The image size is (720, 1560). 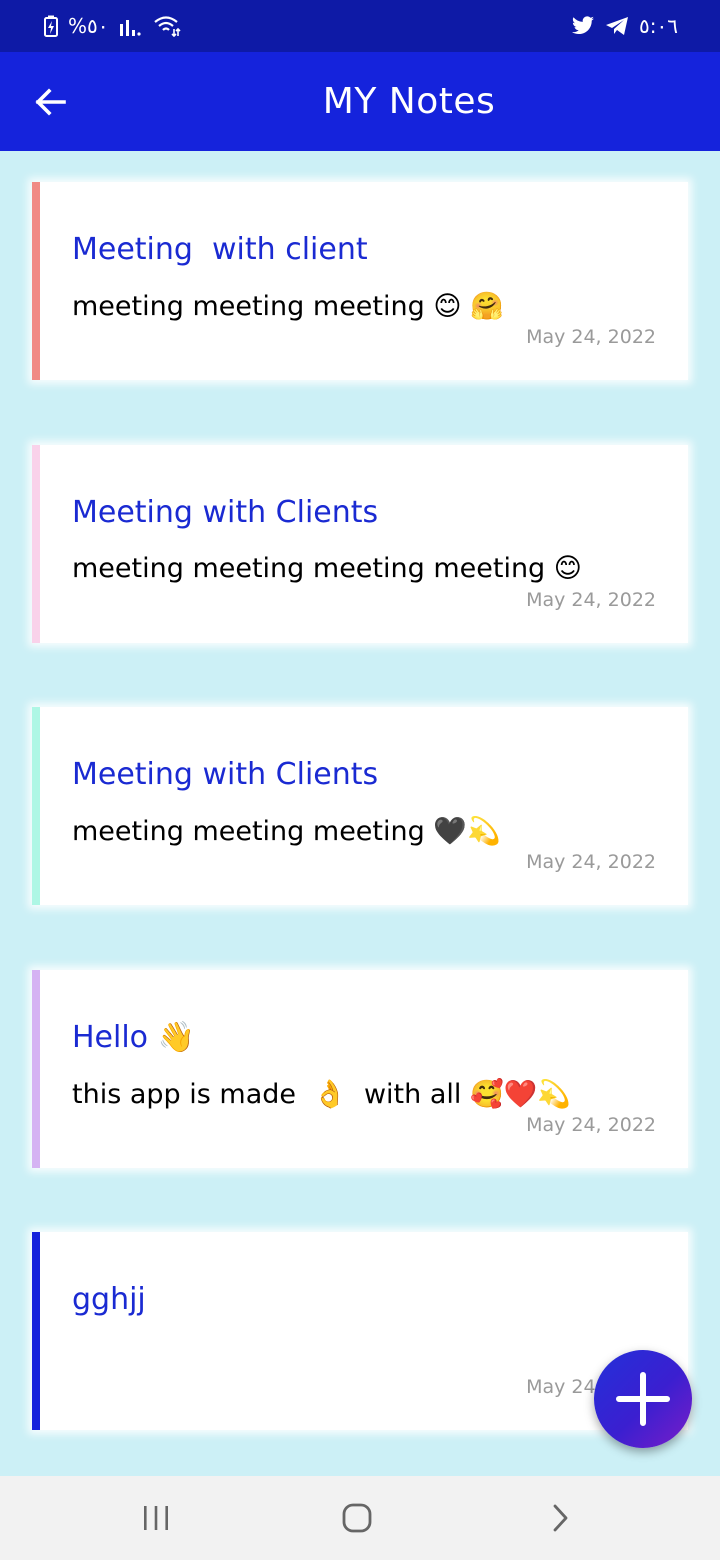 I want to click on note-title: Meeting with client, so click(x=220, y=249).